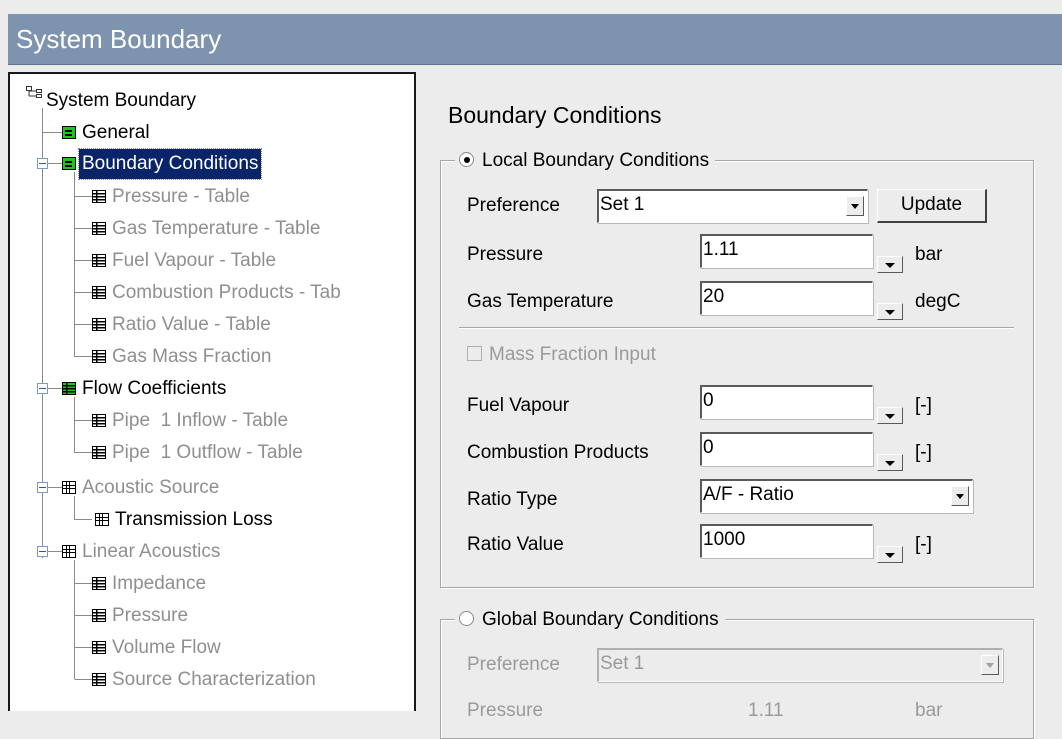 The width and height of the screenshot is (1062, 739). I want to click on collapse-boundary-conditions-toggle, so click(42, 163).